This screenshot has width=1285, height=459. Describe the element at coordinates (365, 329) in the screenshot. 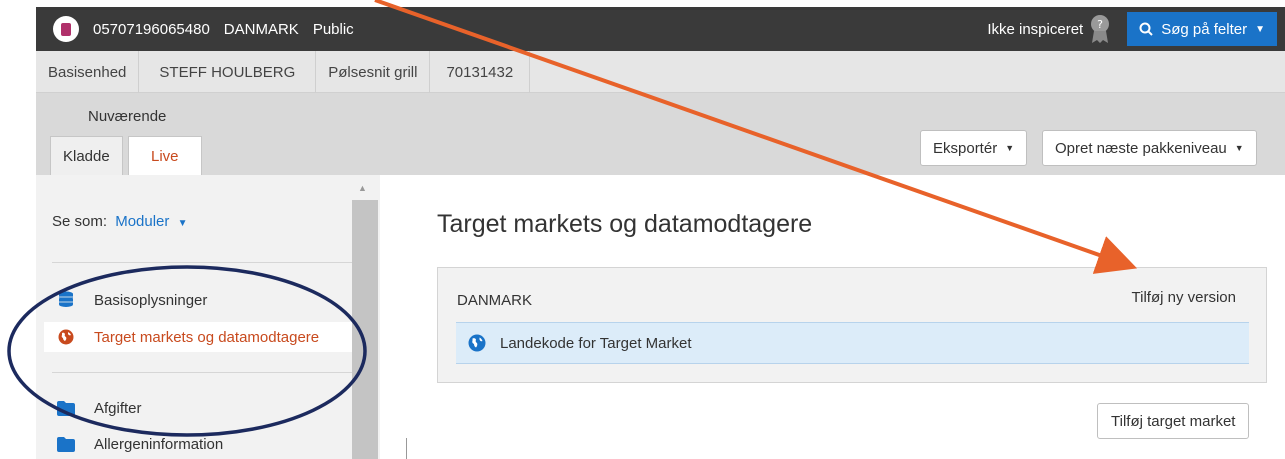

I see `sidebar-scrollbar-thumb` at that location.